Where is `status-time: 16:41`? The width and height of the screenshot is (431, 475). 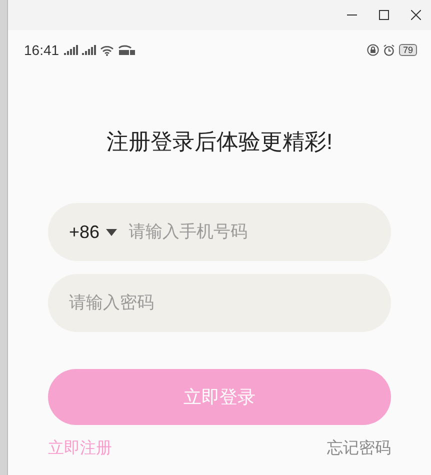
status-time: 16:41 is located at coordinates (42, 50).